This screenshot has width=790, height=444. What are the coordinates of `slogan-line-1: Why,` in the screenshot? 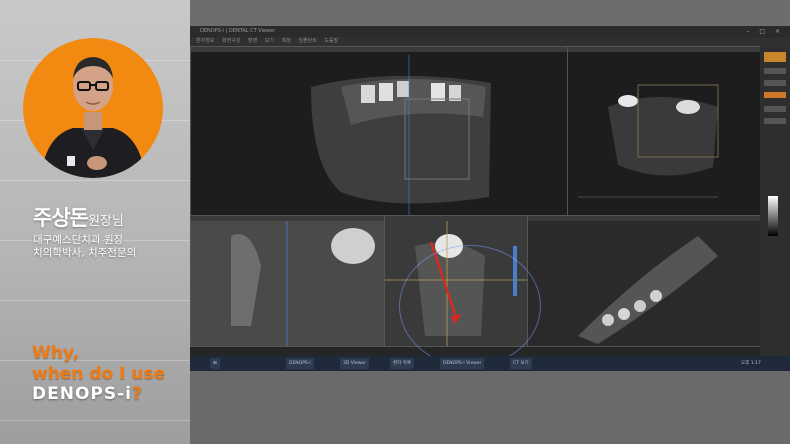 It's located at (56, 353).